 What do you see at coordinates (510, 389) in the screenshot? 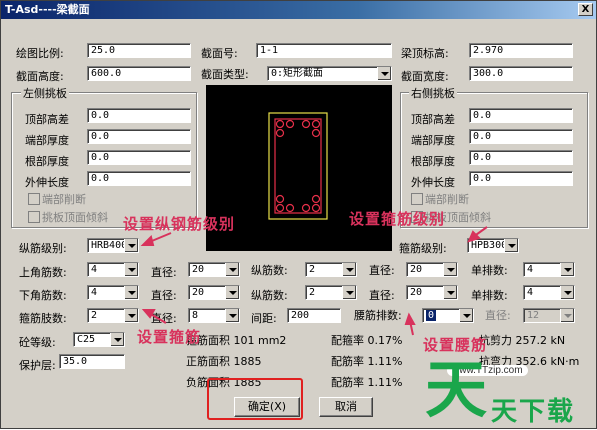
I see `site-watermark: www.TTzip.com 天 天下载` at bounding box center [510, 389].